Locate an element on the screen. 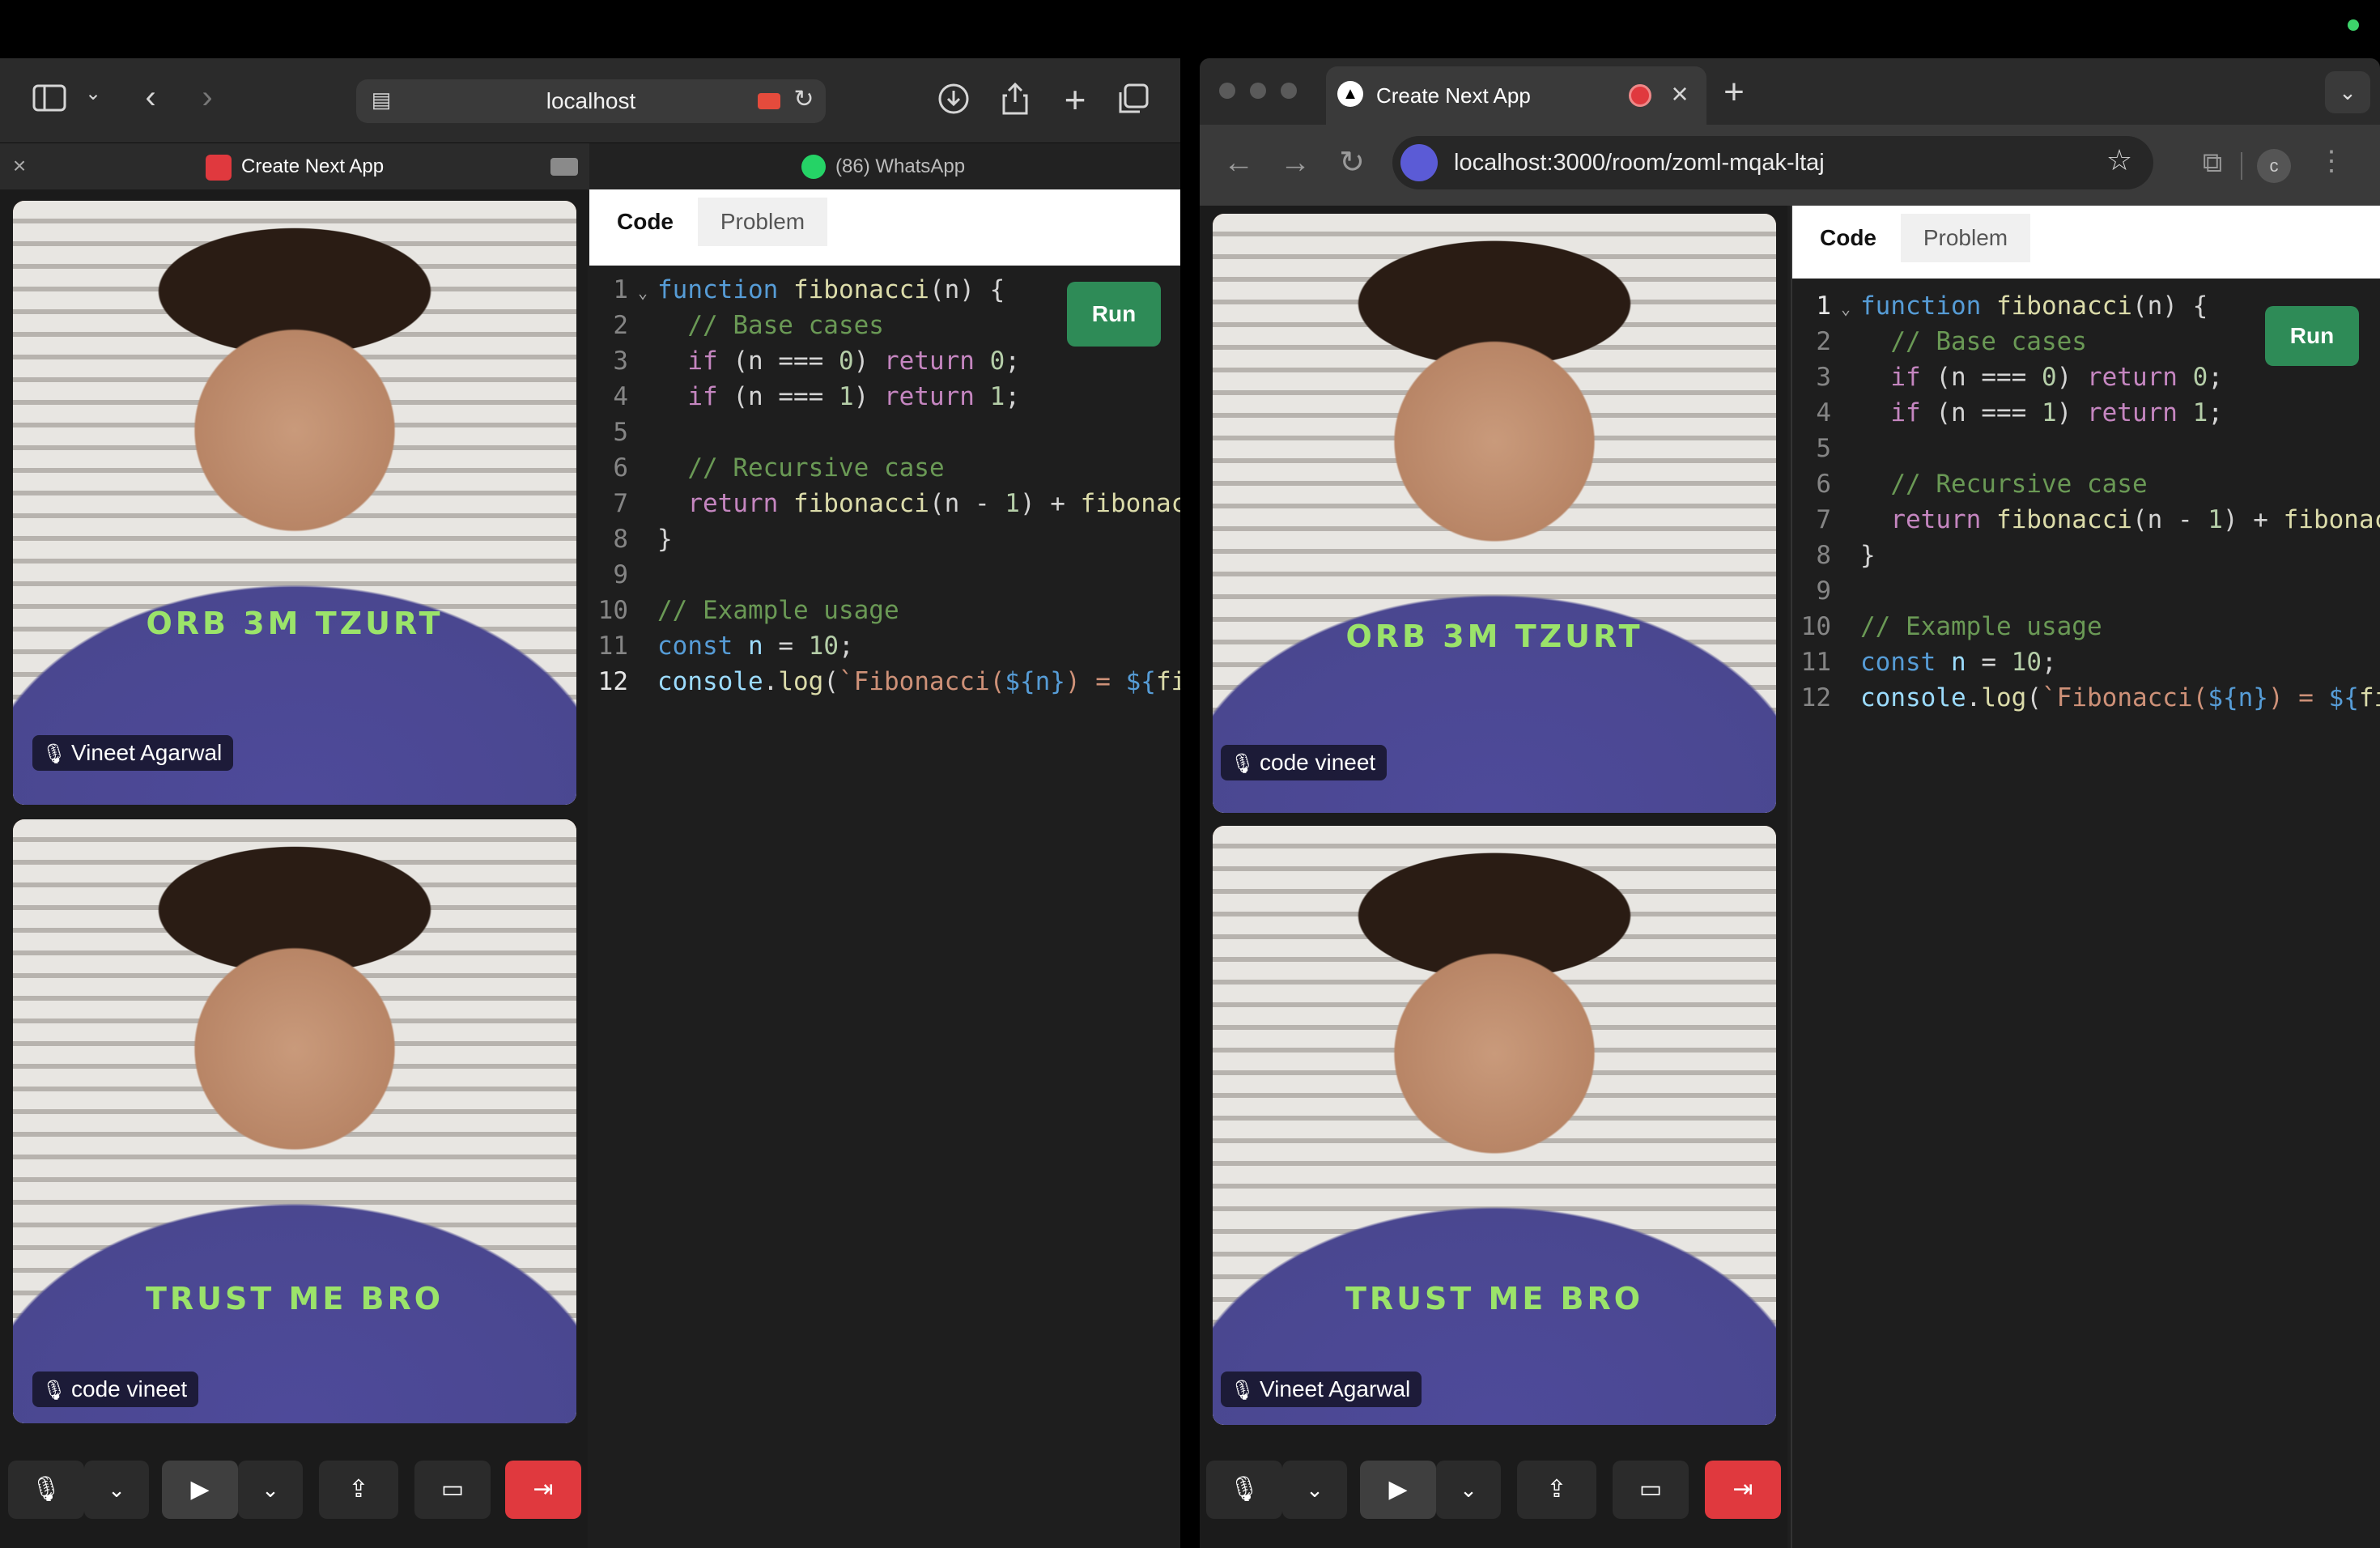 The height and width of the screenshot is (1548, 2380). back-icon: ‹ is located at coordinates (150, 100).